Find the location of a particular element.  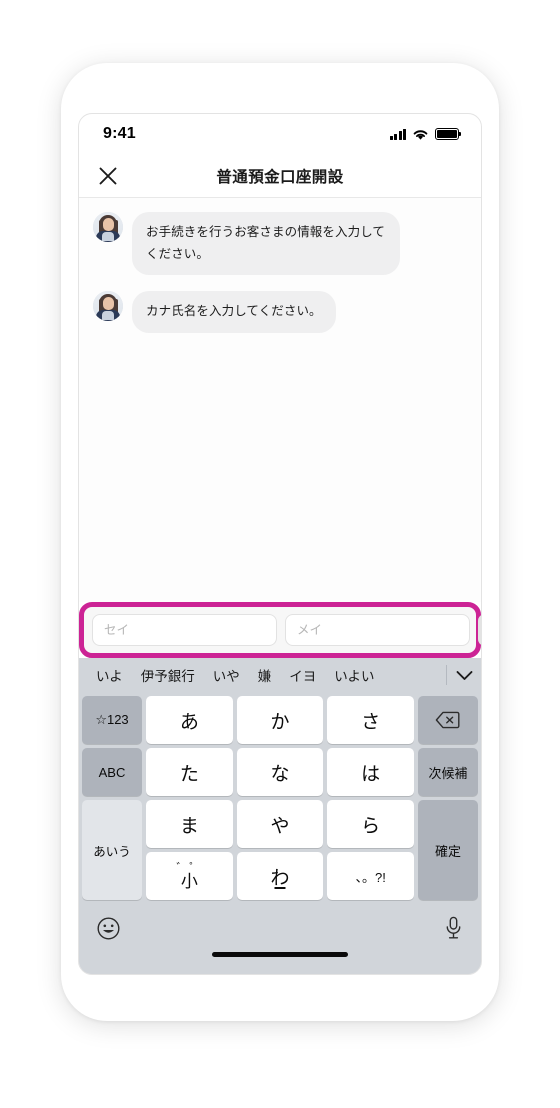

key-dakuten-small: ゛゜ 小 is located at coordinates (189, 876).